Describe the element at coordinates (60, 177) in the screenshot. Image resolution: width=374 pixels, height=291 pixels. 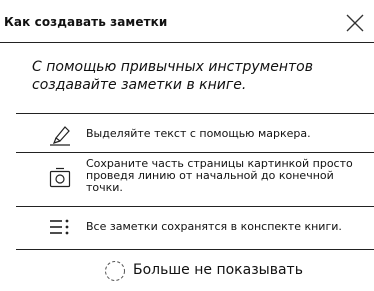
I see `camera-icon` at that location.